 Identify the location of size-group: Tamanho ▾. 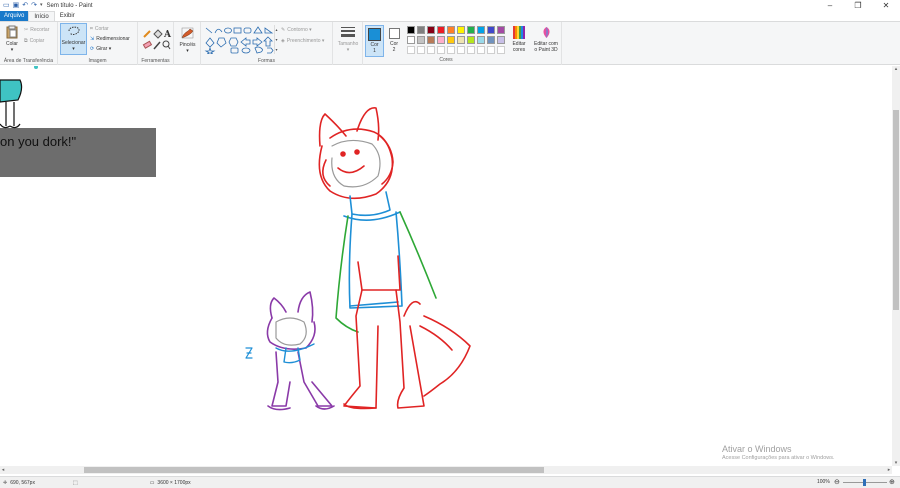
(348, 43).